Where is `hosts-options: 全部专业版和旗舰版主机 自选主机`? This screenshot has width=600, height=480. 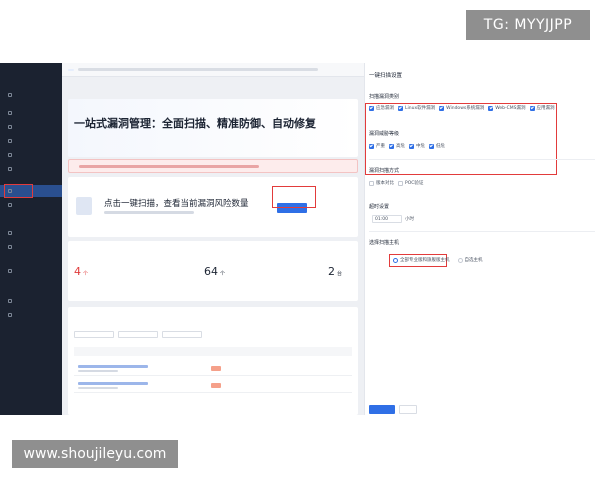
hosts-options: 全部专业版和旗舰版主机 自选主机 is located at coordinates (442, 260).